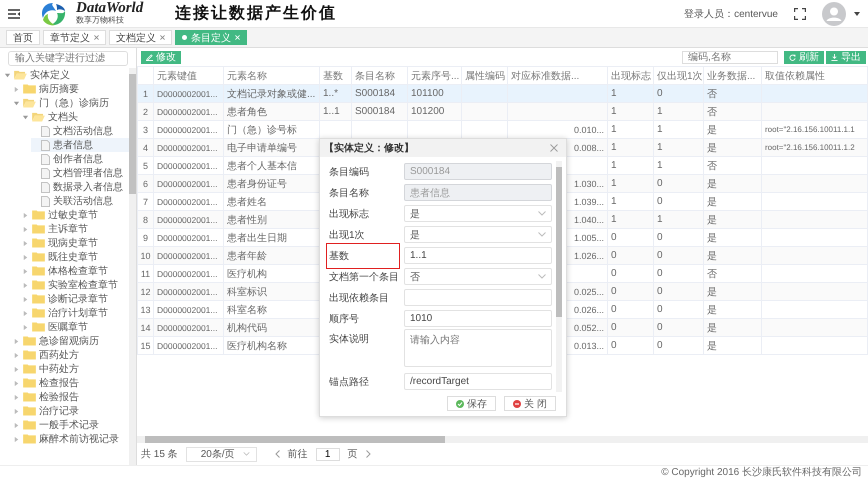 This screenshot has height=478, width=868. I want to click on search-field: 编码,名称, so click(730, 57).